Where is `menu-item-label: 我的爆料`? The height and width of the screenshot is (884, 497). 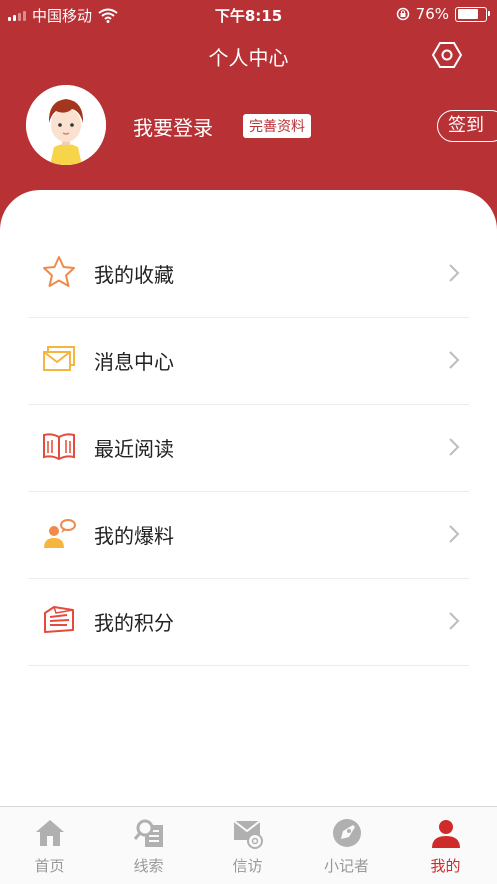 menu-item-label: 我的爆料 is located at coordinates (134, 536).